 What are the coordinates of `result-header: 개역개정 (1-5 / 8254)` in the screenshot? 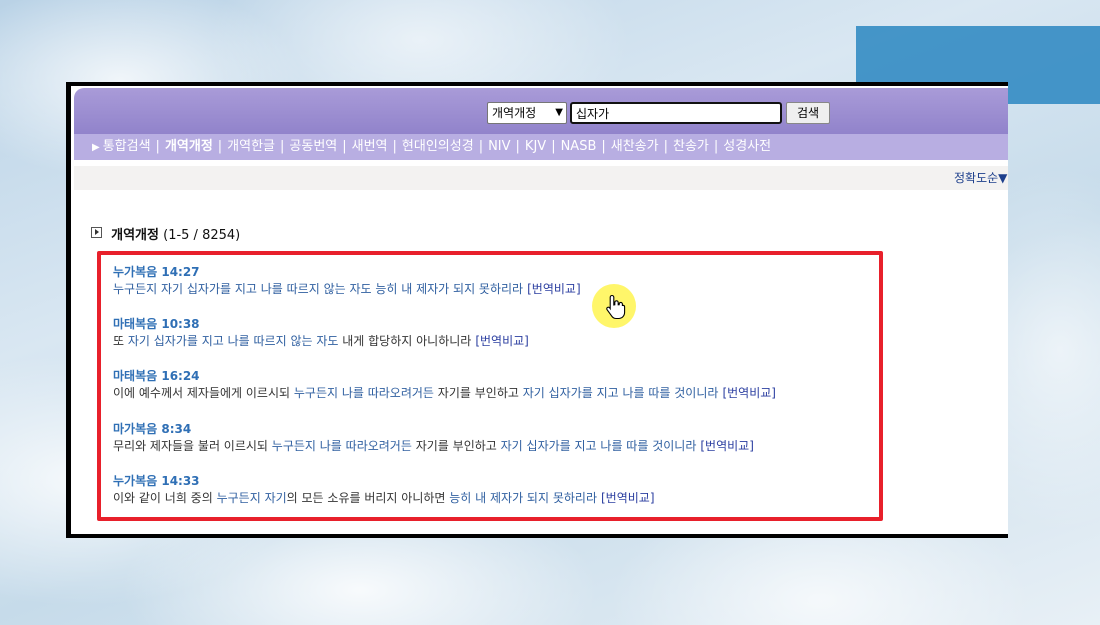 It's located at (165, 233).